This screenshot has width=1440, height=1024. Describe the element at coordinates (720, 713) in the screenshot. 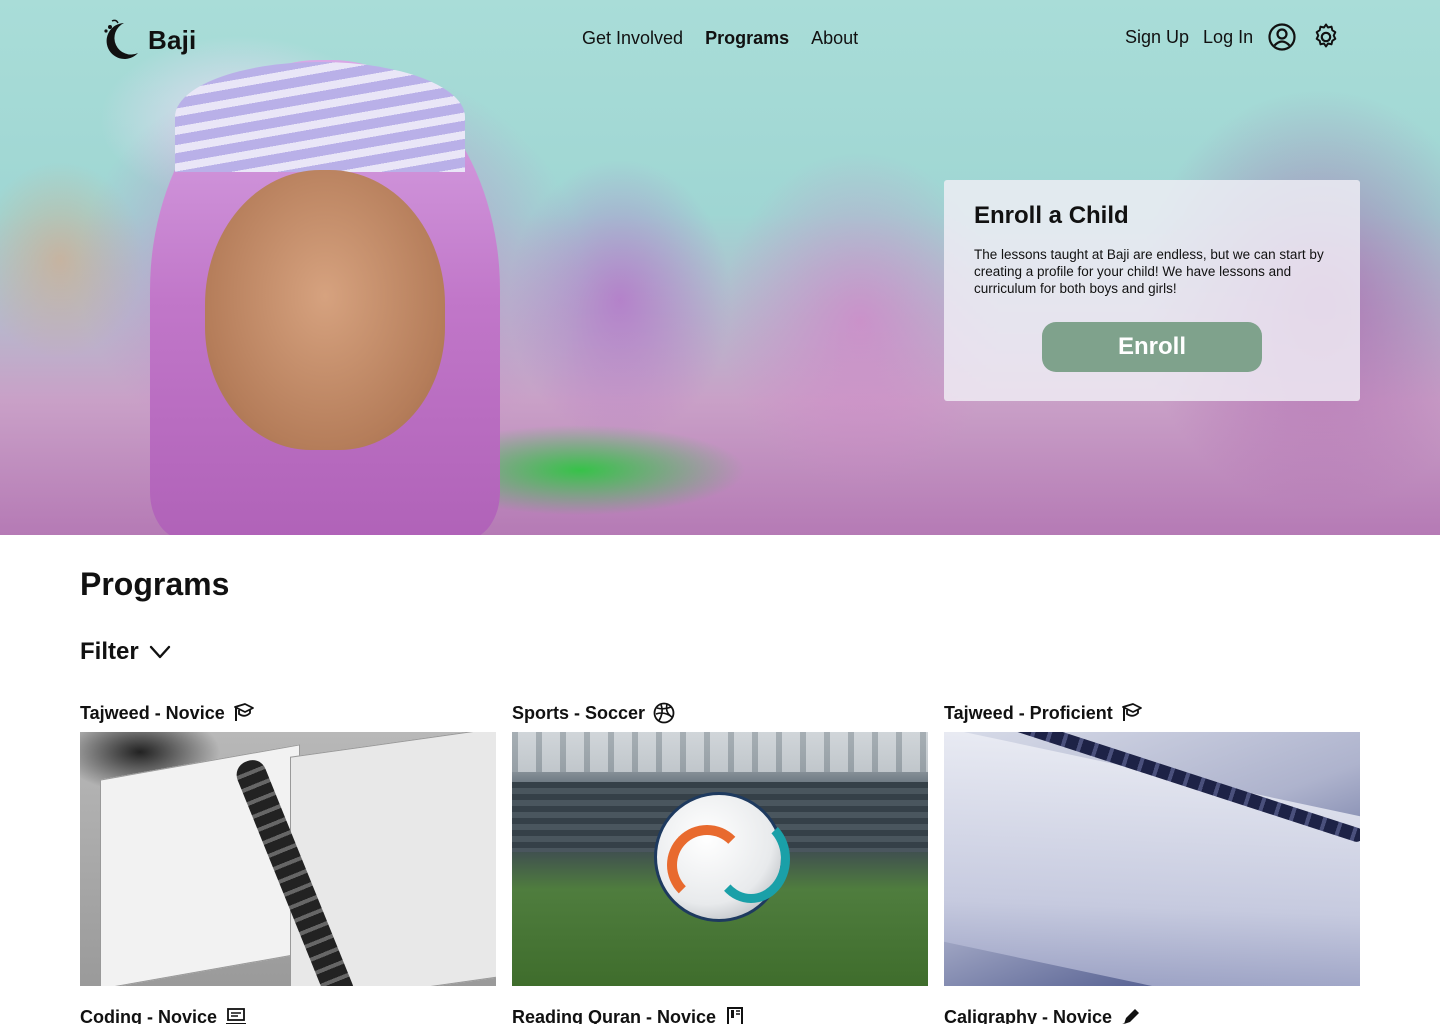

I see `program-card-header: Sports - Soccer` at that location.